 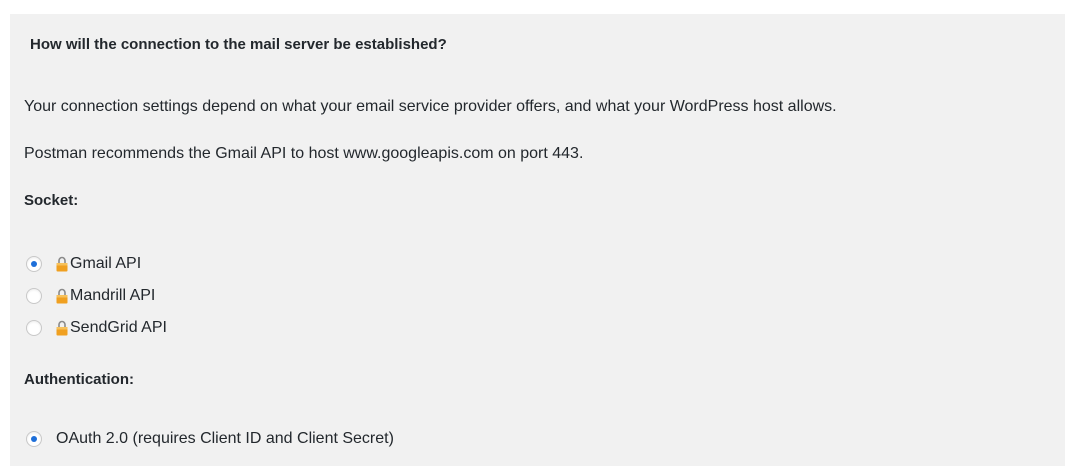 What do you see at coordinates (34, 328) in the screenshot?
I see `socket-radio-sendgrid-api` at bounding box center [34, 328].